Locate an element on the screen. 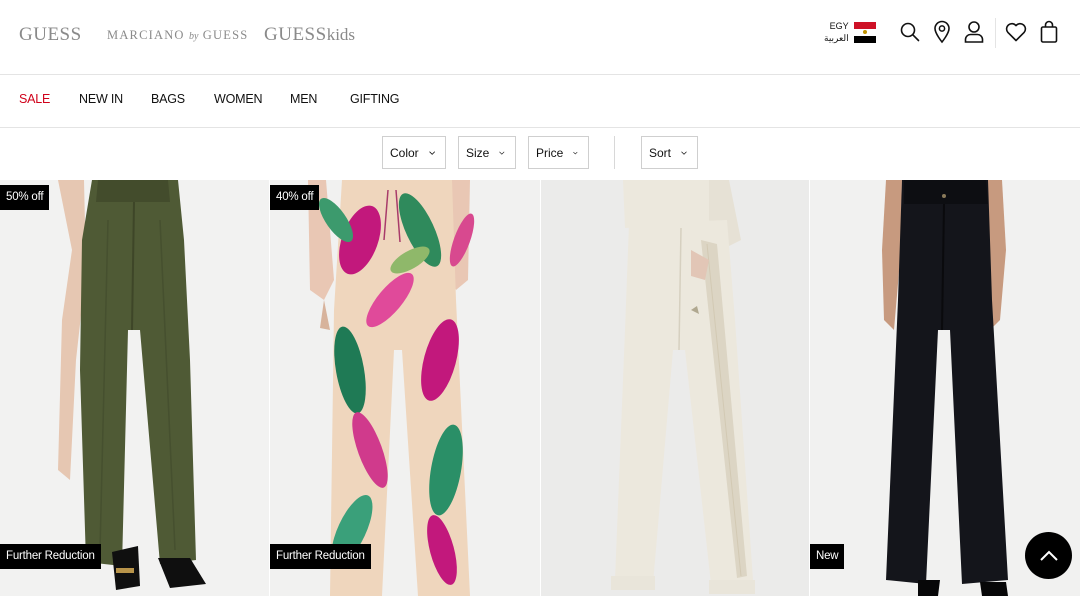 The height and width of the screenshot is (600, 1080). price-filter-dropdown: Price is located at coordinates (558, 152).